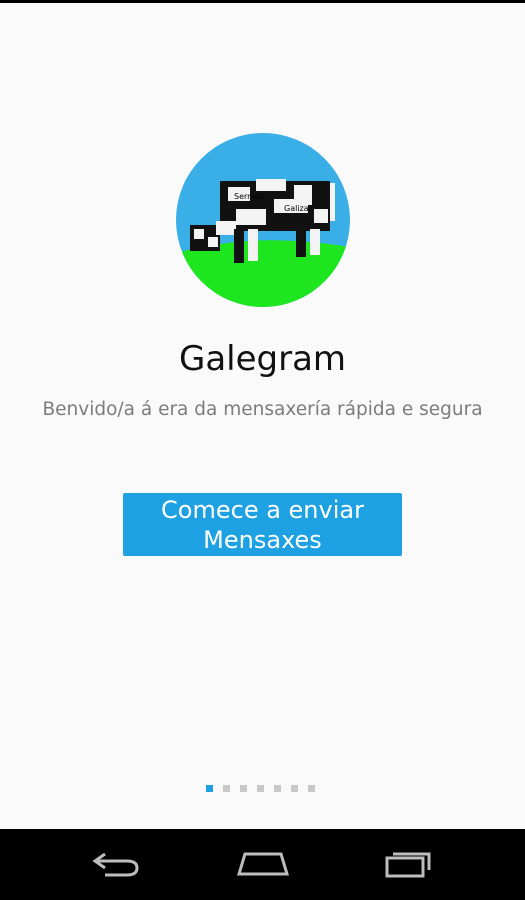 This screenshot has width=525, height=900. I want to click on svg-text: Galiza, so click(296, 208).